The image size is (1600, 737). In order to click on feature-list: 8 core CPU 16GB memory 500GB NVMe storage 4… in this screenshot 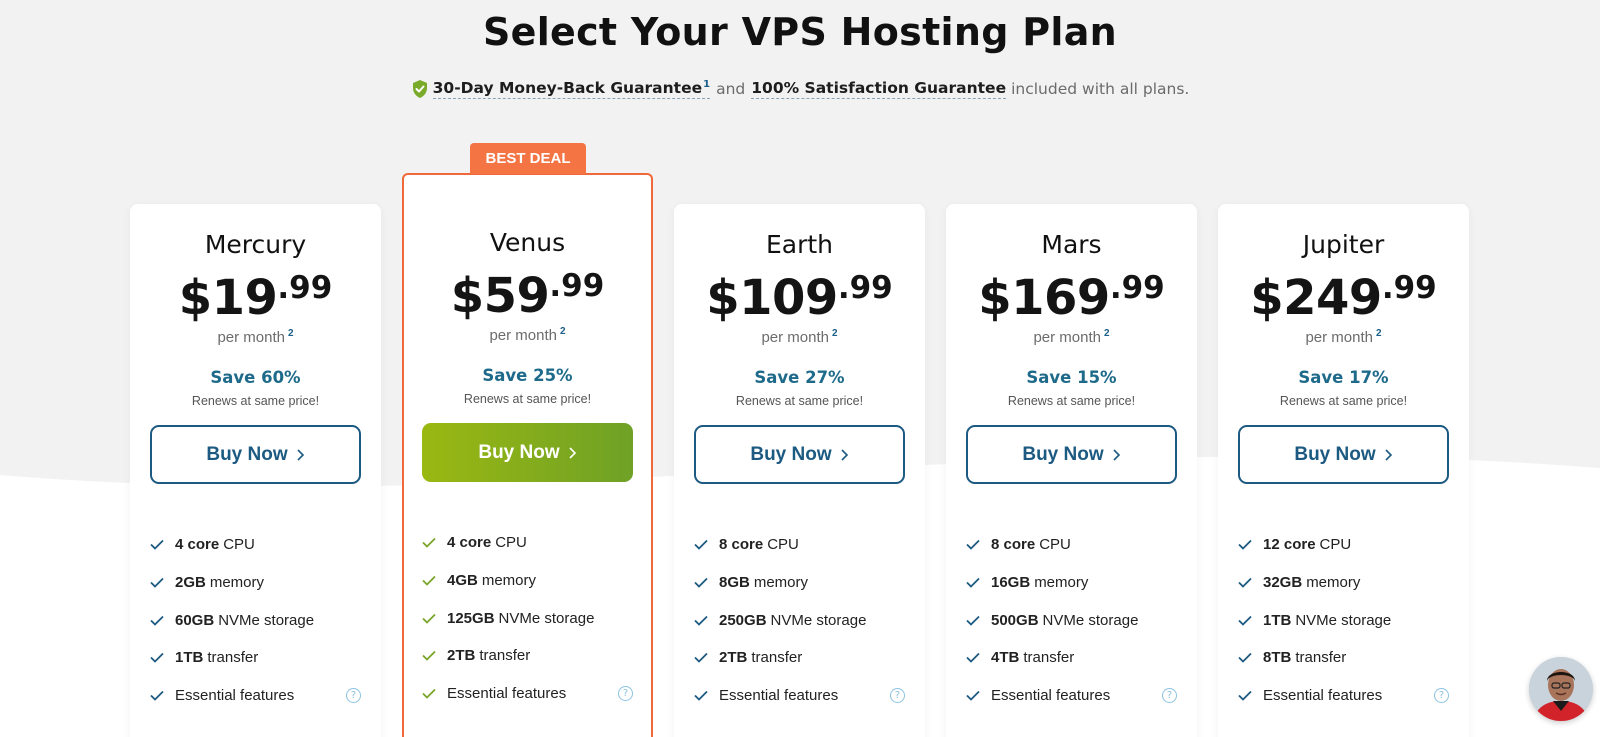, I will do `click(1071, 620)`.